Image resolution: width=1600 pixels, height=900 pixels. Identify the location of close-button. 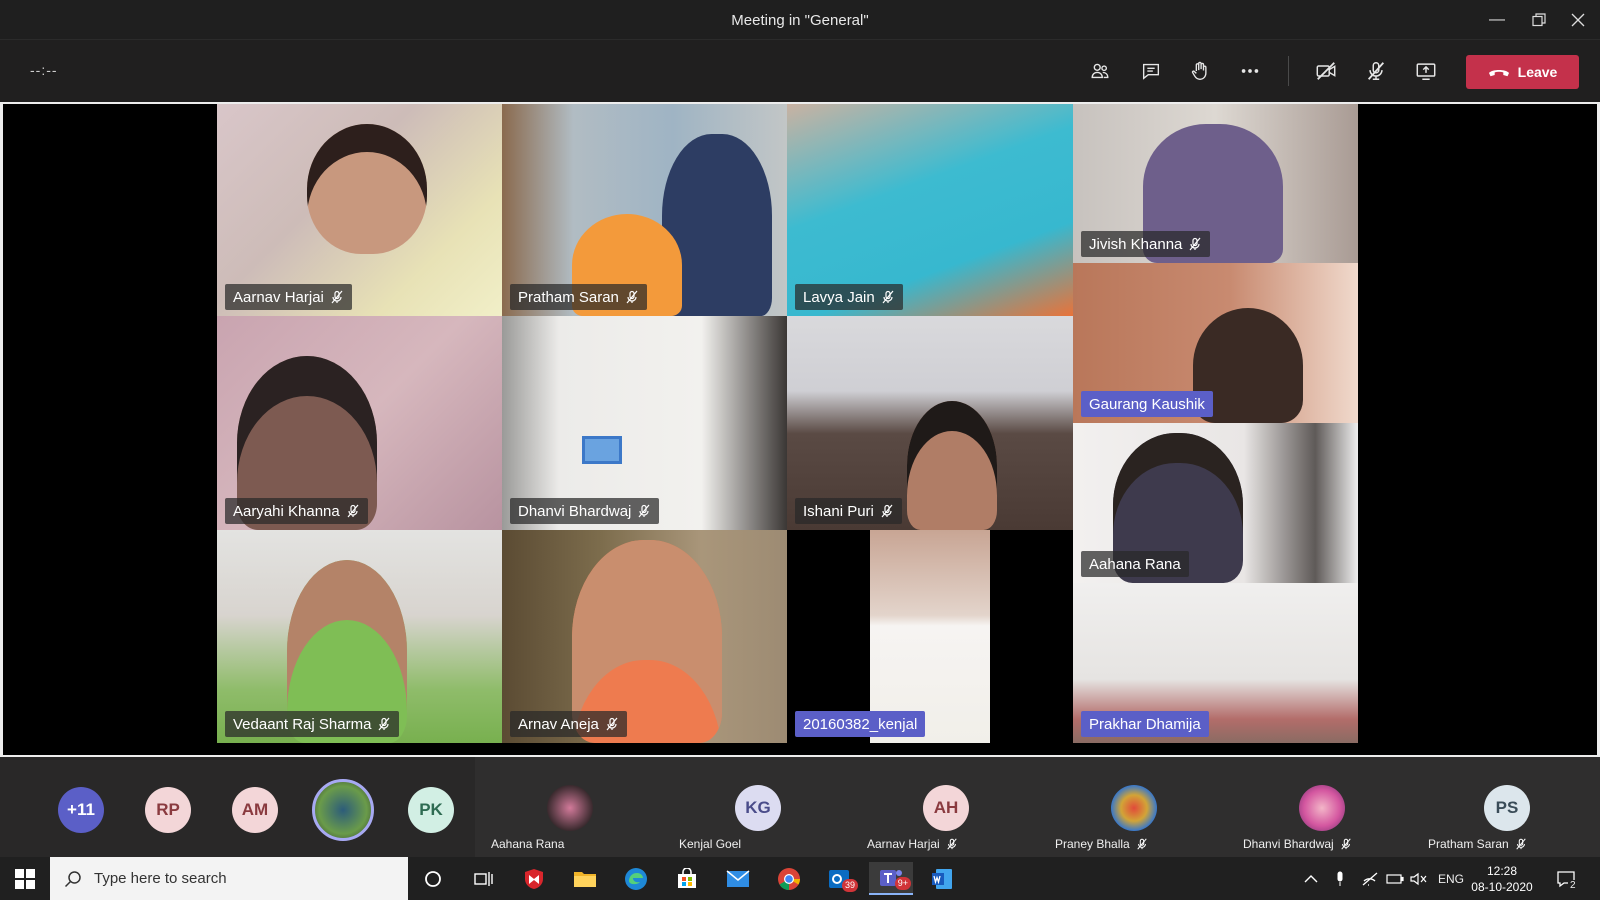
(1577, 20).